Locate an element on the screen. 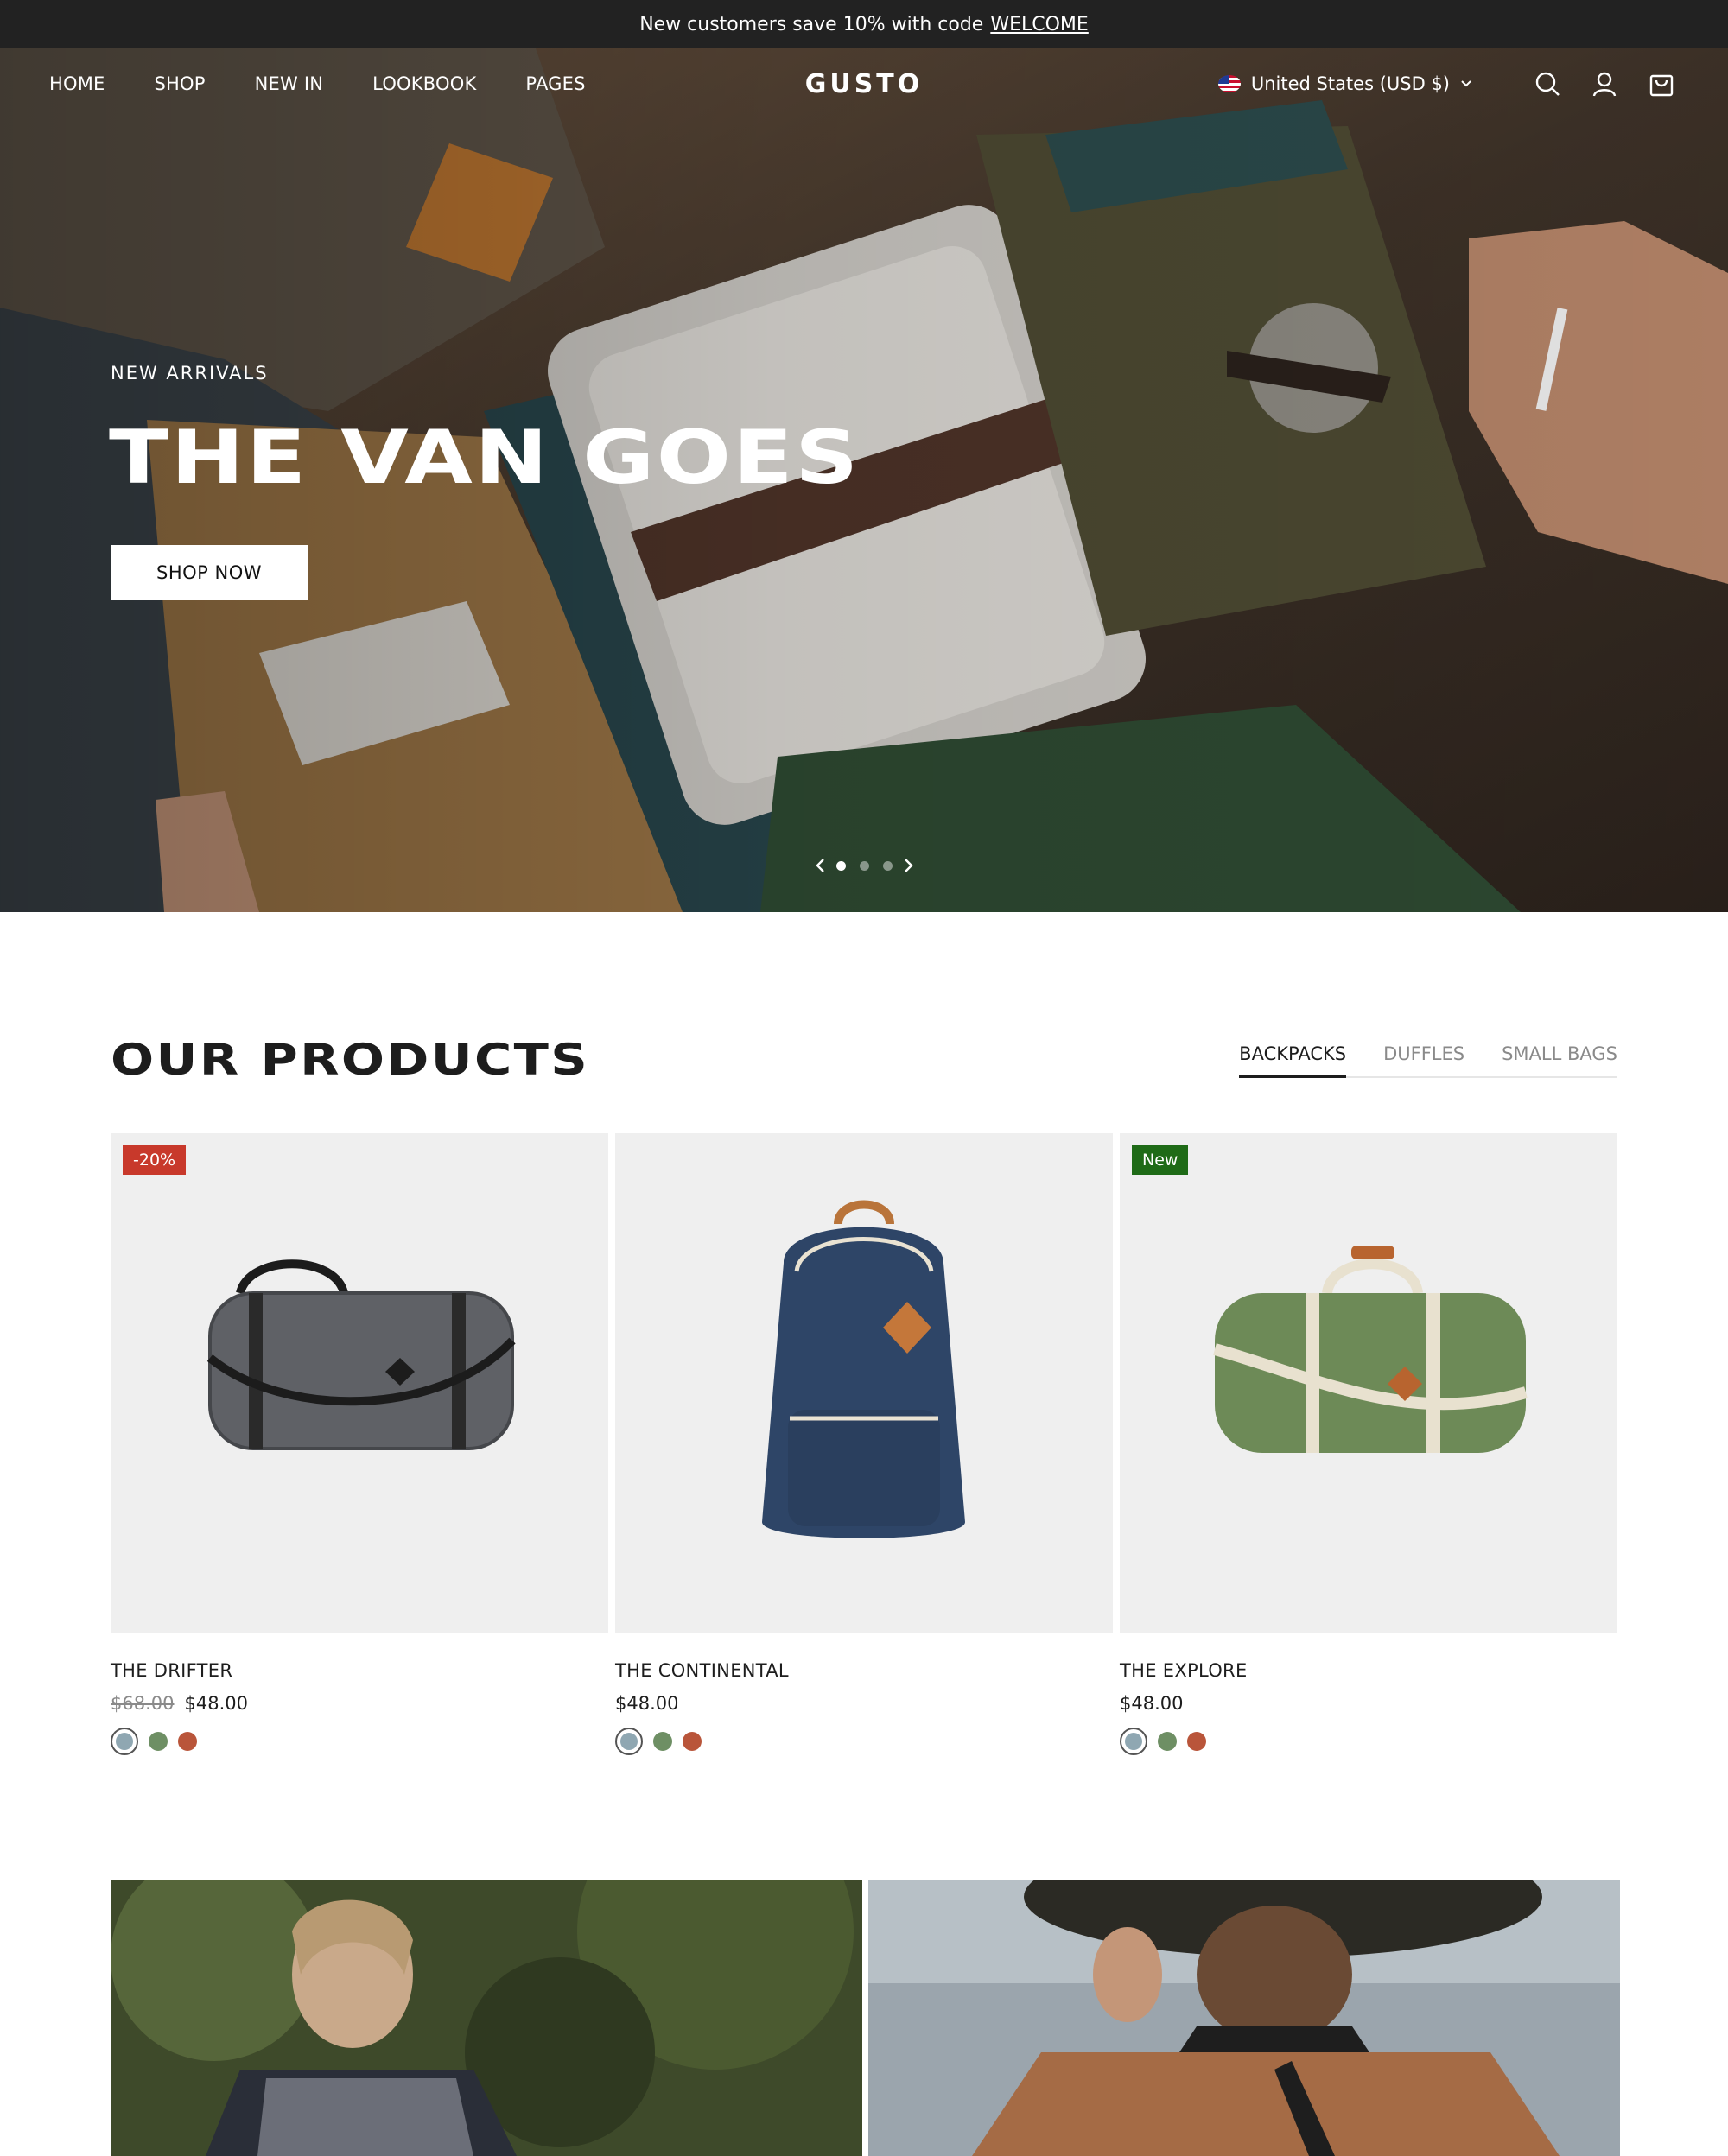 This screenshot has height=2156, width=1728. main-nav: HOME SHOP NEW IN LOOKBOOK PAGES is located at coordinates (342, 83).